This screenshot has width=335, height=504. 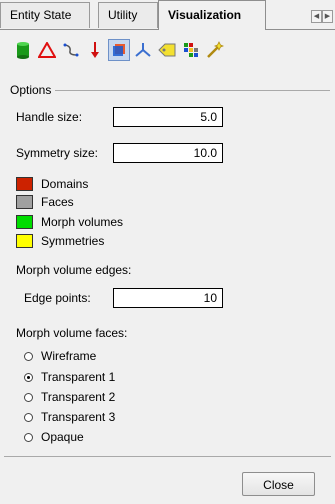 I want to click on domains-color-swatch, so click(x=24, y=184).